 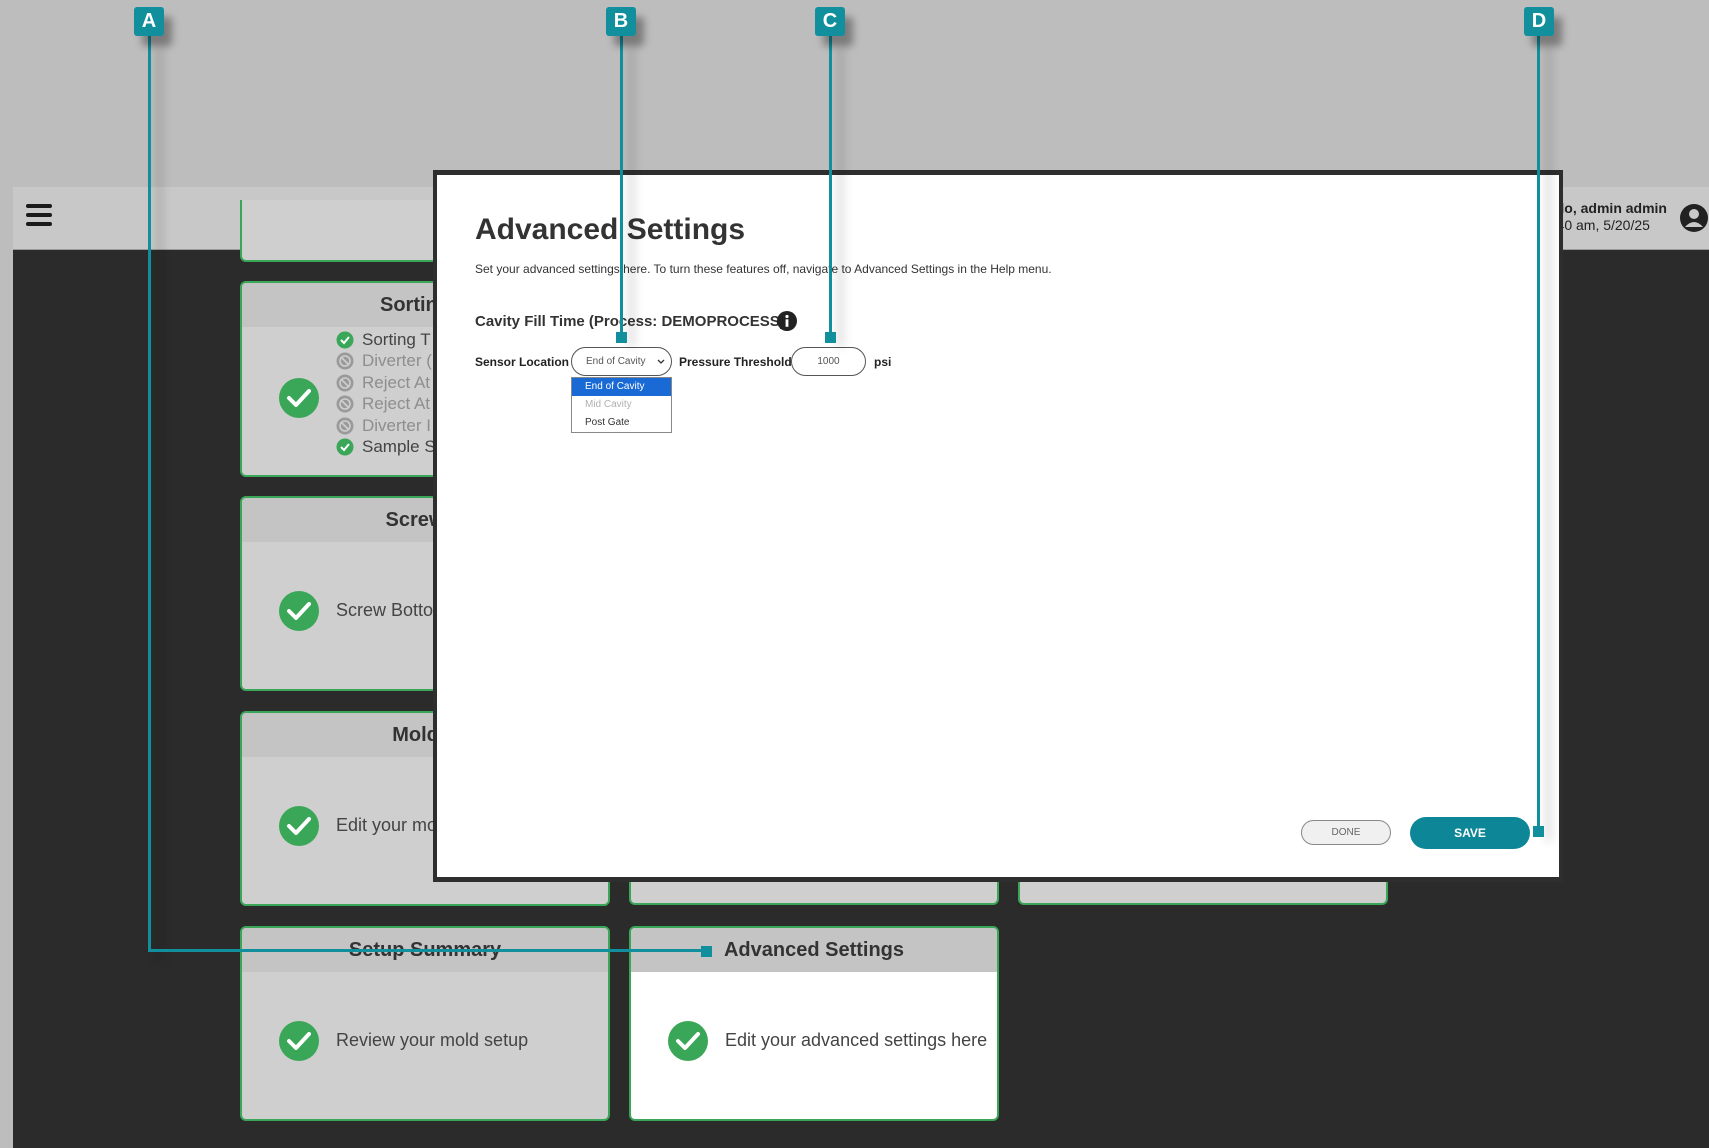 I want to click on callout-marker-d, so click(x=1538, y=831).